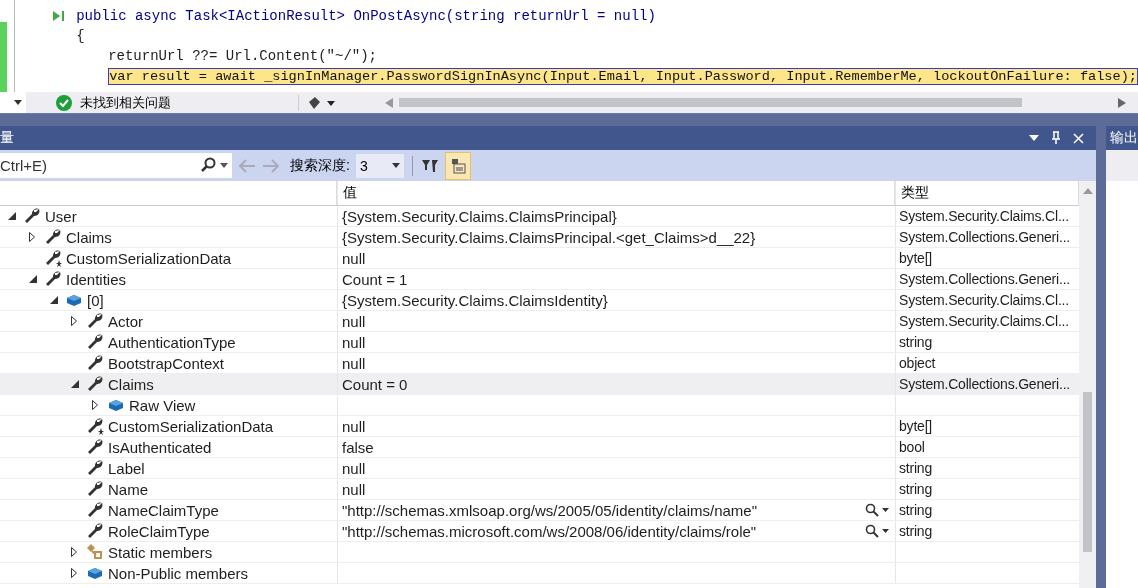 This screenshot has width=1138, height=588. What do you see at coordinates (540, 342) in the screenshot?
I see `tree-row: AuthenticationType null string` at bounding box center [540, 342].